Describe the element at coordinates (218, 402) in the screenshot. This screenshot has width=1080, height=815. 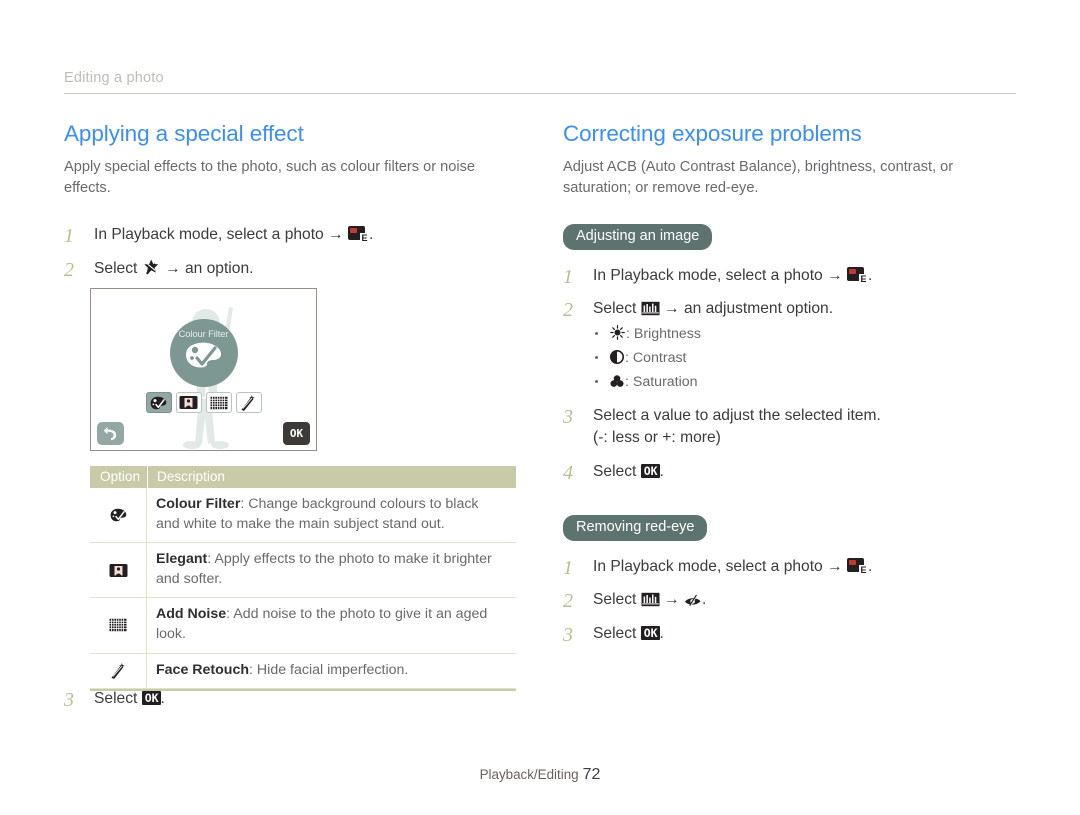
I see `option-button-add-noise` at that location.